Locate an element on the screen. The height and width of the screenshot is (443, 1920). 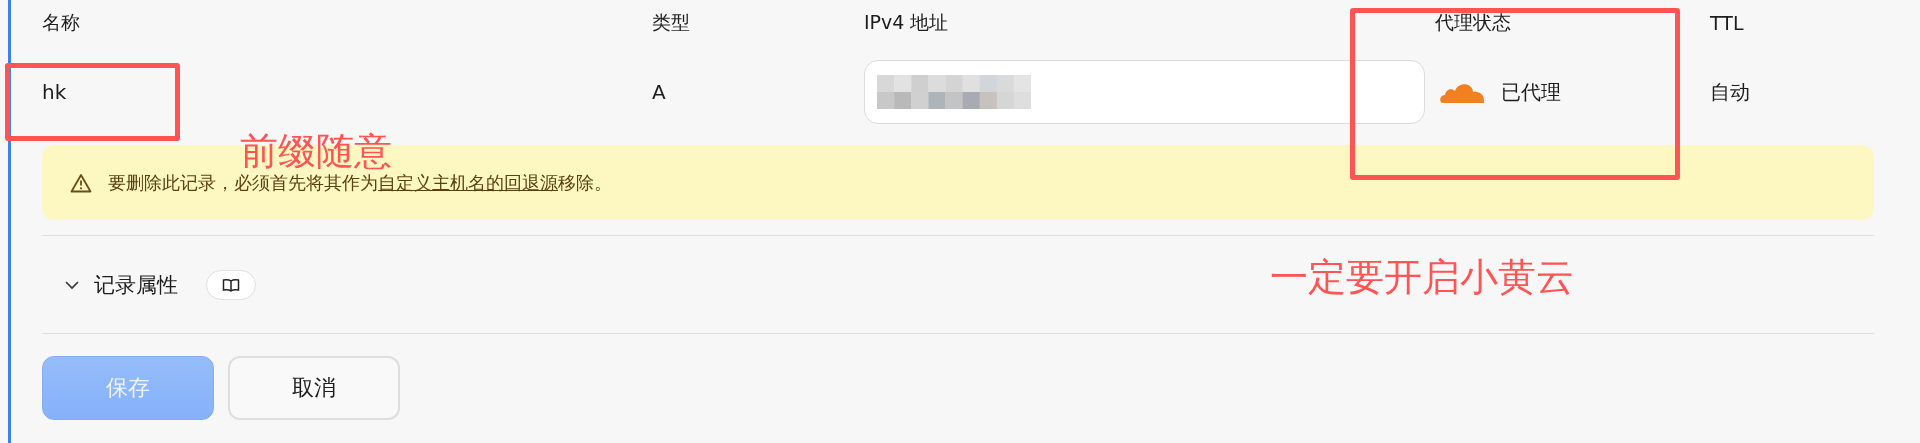
custom-hostname-link: 自定义主机名的回退源 is located at coordinates (468, 182).